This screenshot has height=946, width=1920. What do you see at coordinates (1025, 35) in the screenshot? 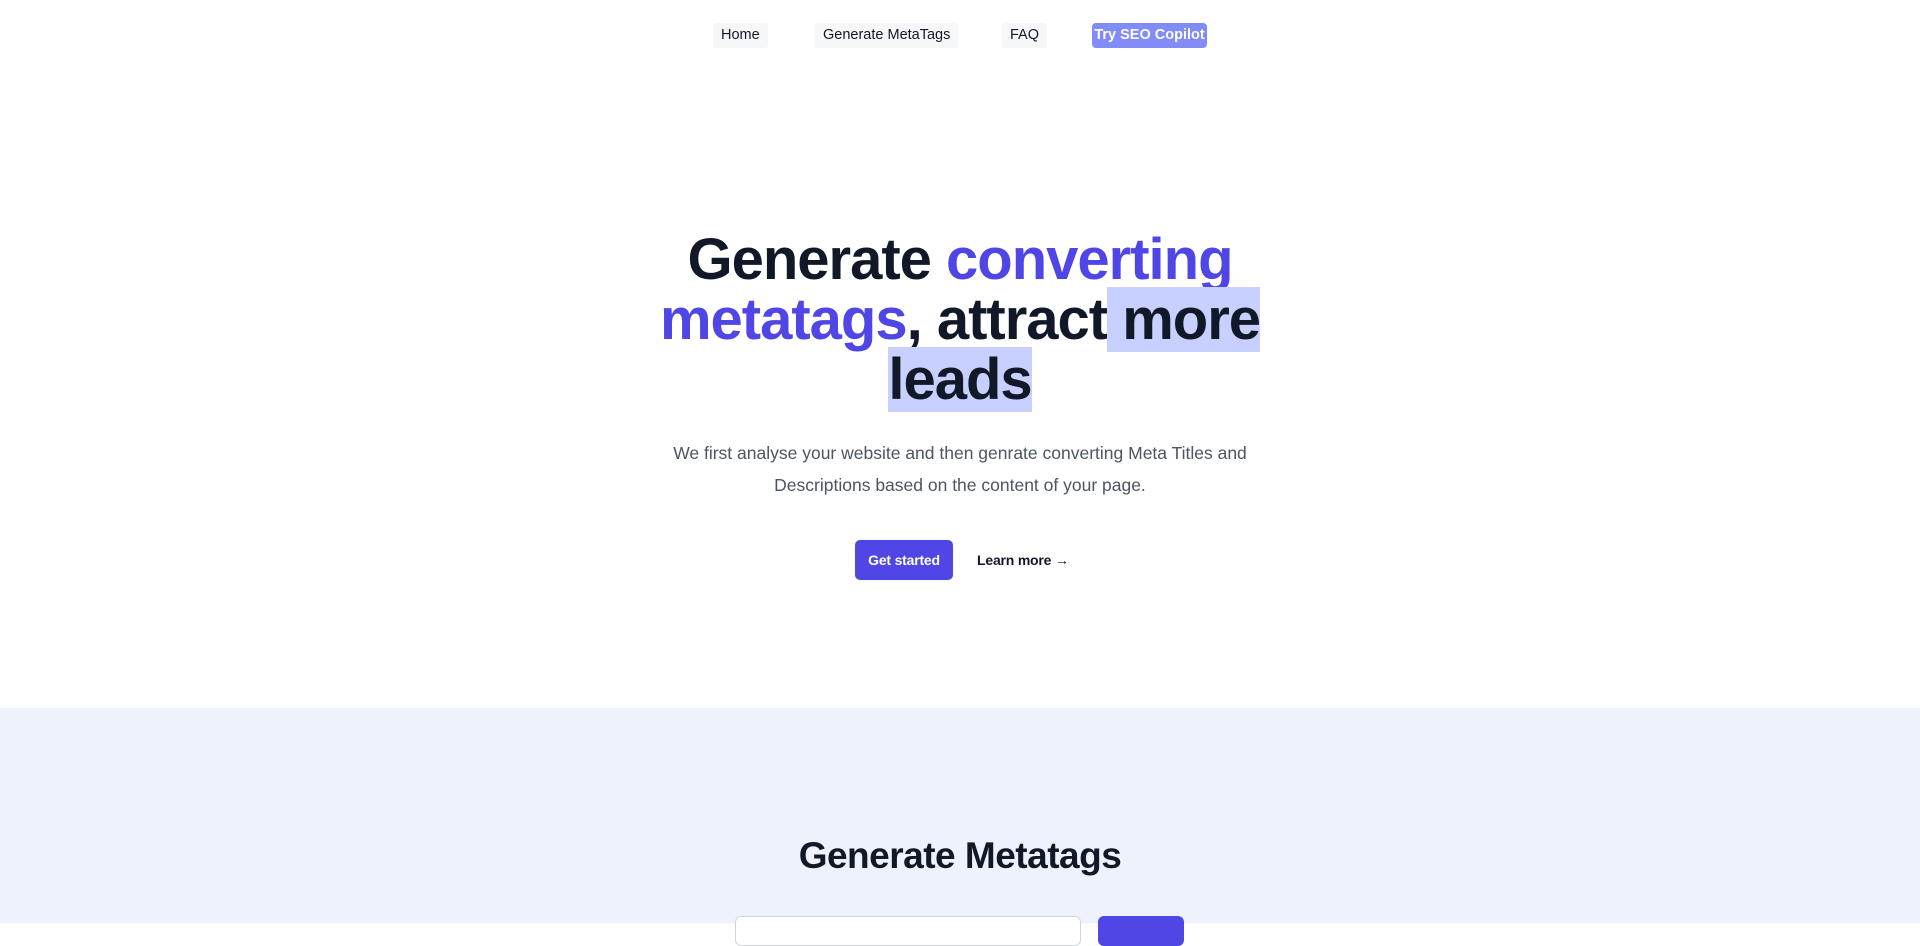
I see `nav-faq-link: FAQ` at bounding box center [1025, 35].